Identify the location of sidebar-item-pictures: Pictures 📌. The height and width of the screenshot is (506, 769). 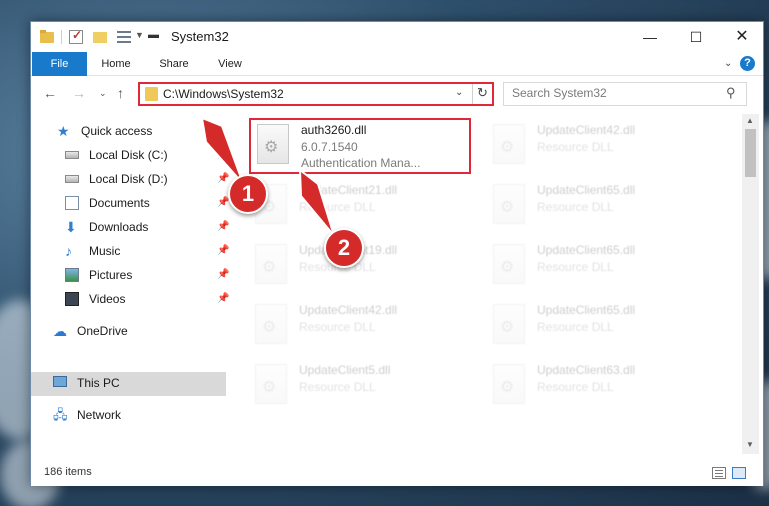
(147, 275).